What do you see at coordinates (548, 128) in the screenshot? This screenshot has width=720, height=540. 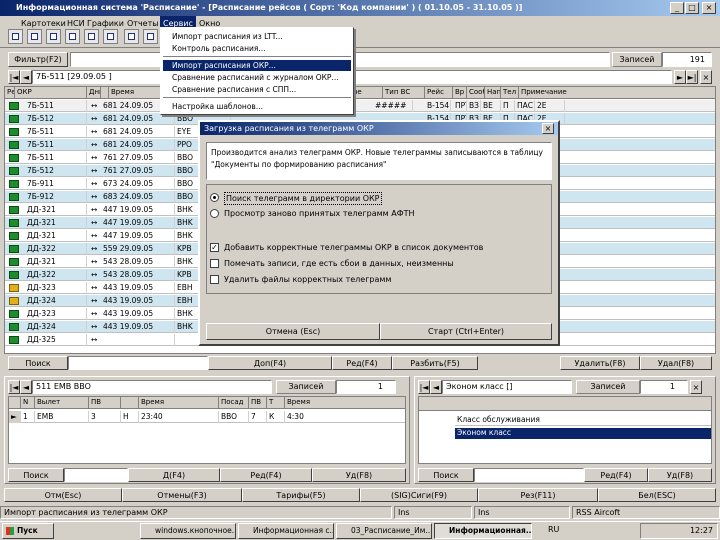 I see `dialog-close-button: ×` at bounding box center [548, 128].